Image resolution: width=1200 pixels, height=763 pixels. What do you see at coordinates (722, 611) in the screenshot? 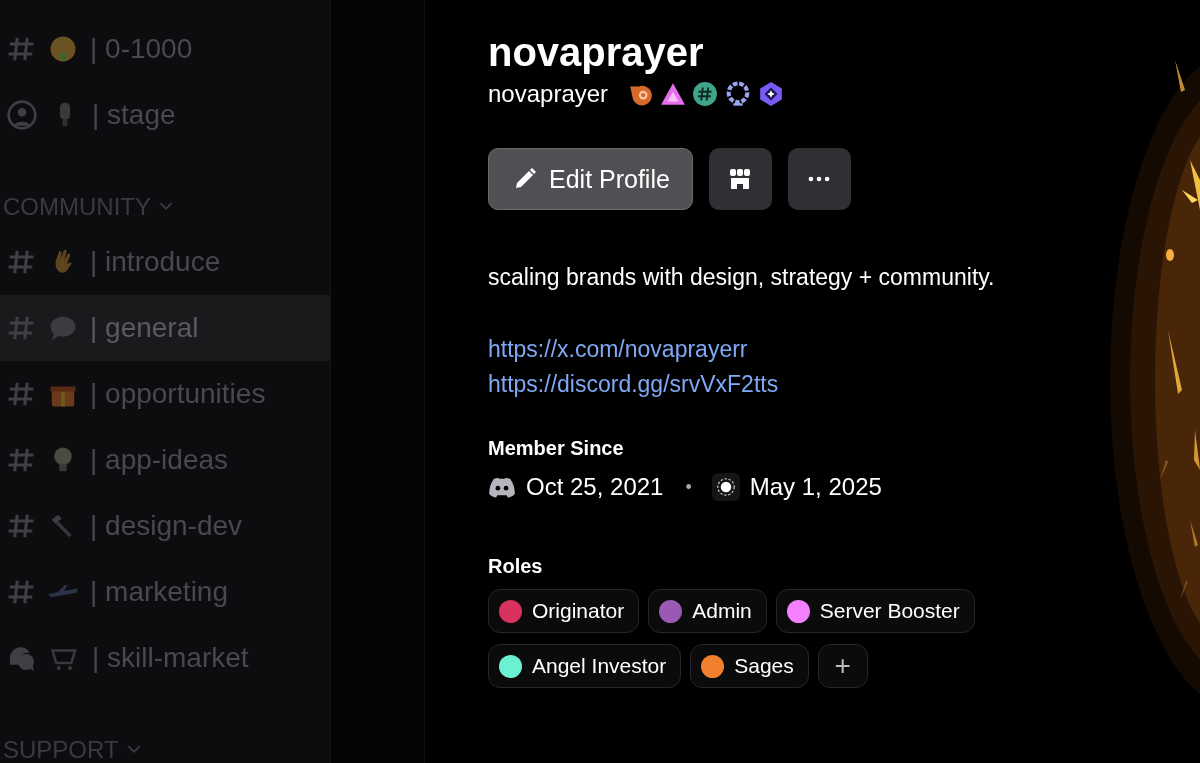
I see `role-name: Admin` at bounding box center [722, 611].